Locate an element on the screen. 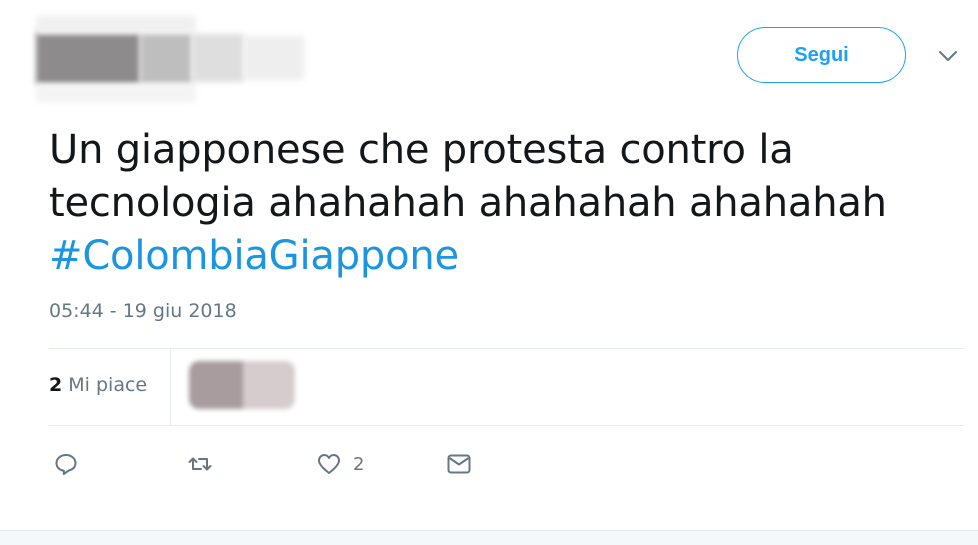 This screenshot has height=545, width=978. like-button: 2 is located at coordinates (339, 464).